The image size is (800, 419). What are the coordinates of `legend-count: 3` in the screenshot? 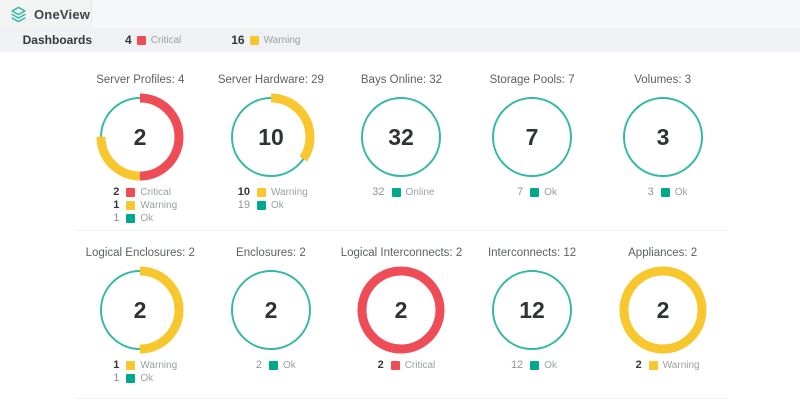 It's located at (646, 192).